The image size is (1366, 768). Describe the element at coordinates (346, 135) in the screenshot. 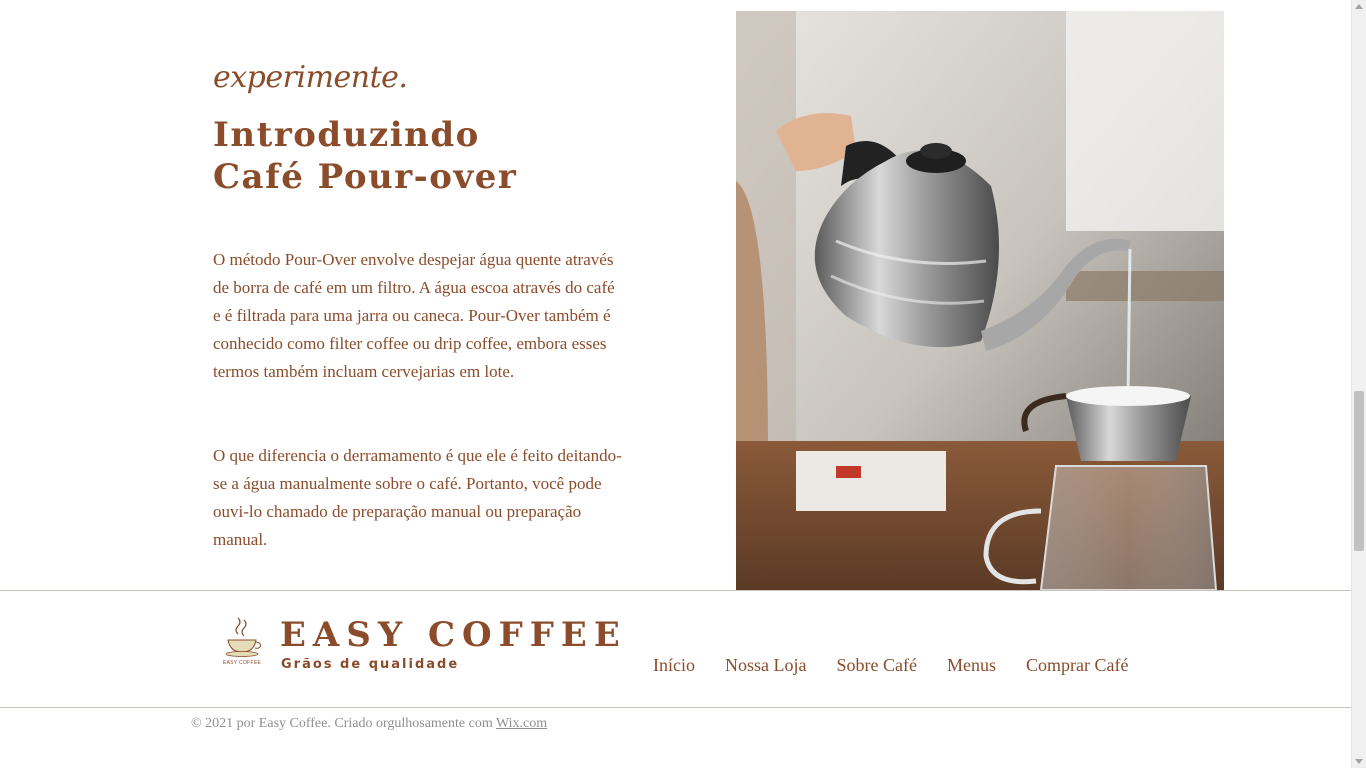

I see `title-line-1: Introduzindo` at that location.